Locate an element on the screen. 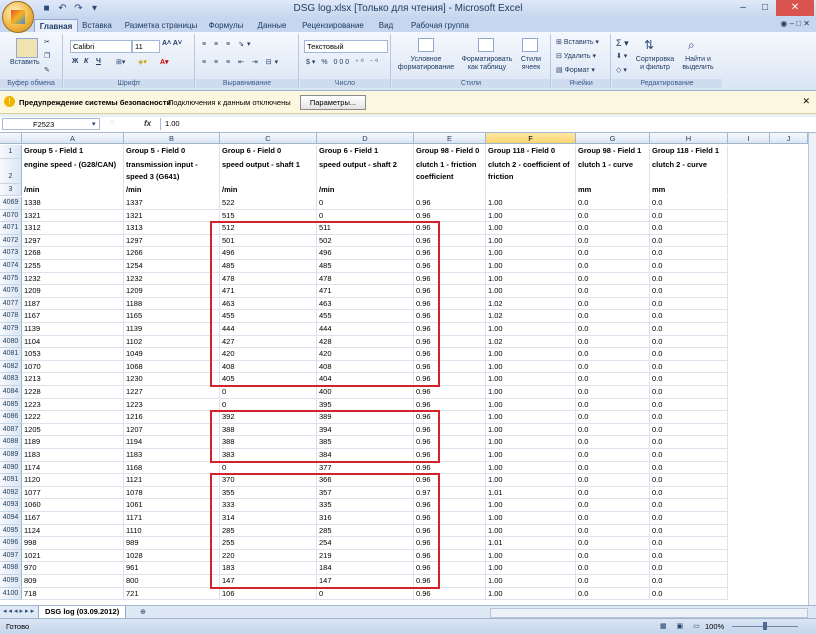 The width and height of the screenshot is (816, 634). table-cell: 1194 is located at coordinates (172, 442).